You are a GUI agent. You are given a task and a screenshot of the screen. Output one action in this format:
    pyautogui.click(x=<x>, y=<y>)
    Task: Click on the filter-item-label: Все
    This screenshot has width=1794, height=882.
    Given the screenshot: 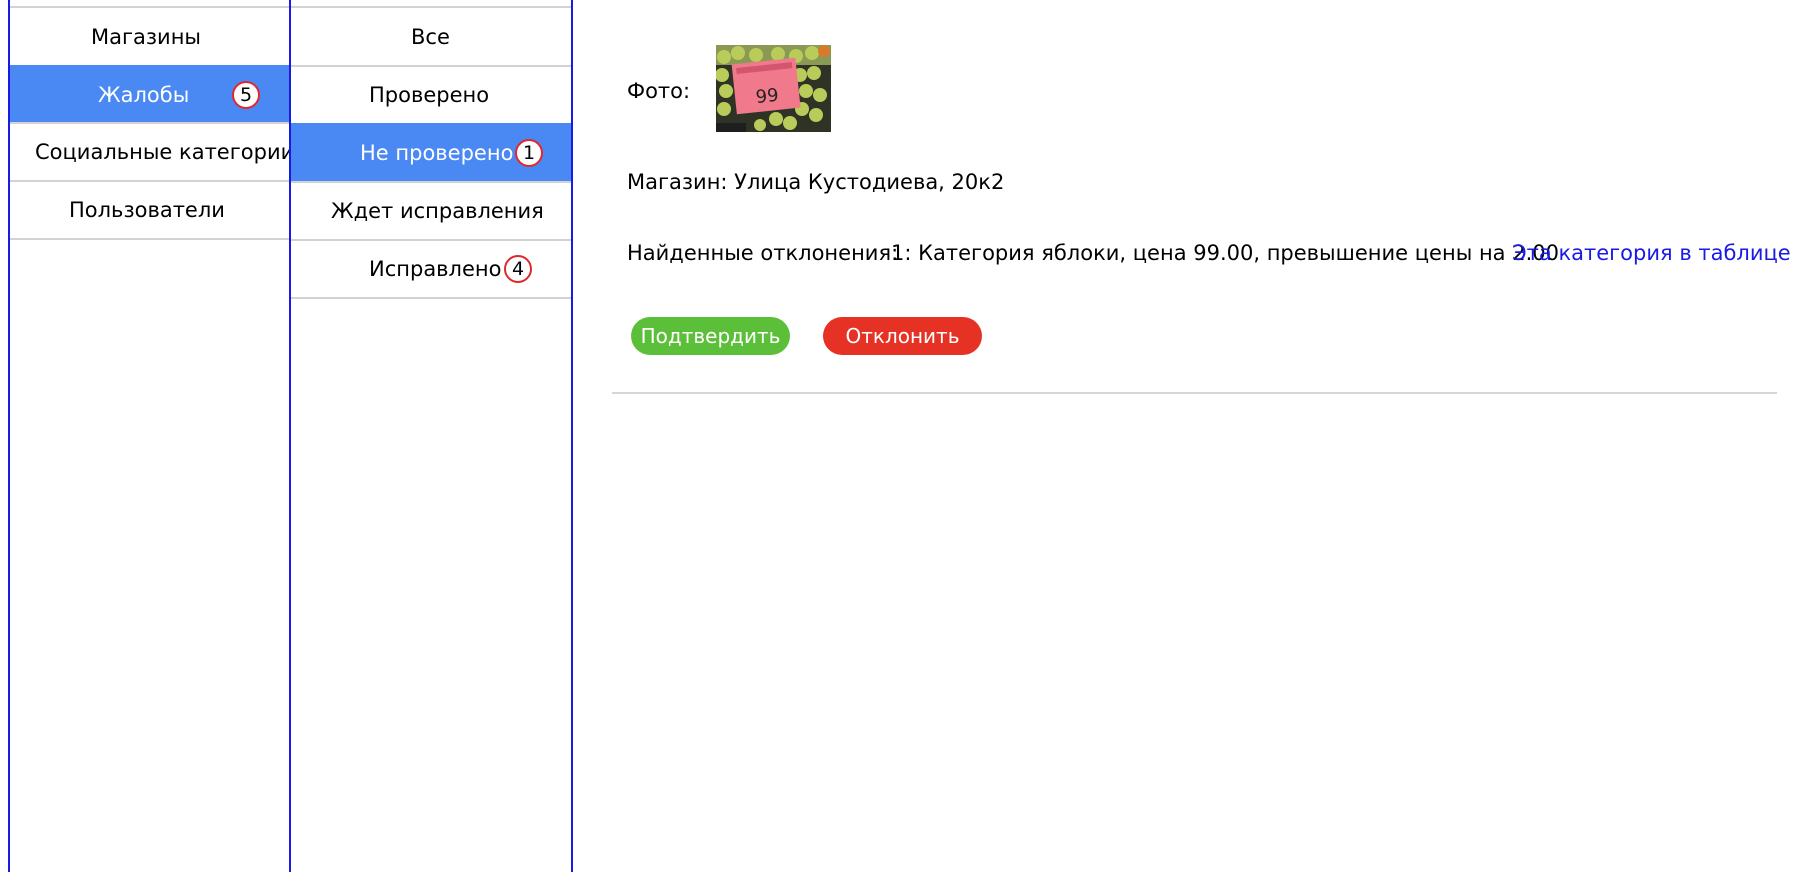 What is the action you would take?
    pyautogui.click(x=430, y=36)
    